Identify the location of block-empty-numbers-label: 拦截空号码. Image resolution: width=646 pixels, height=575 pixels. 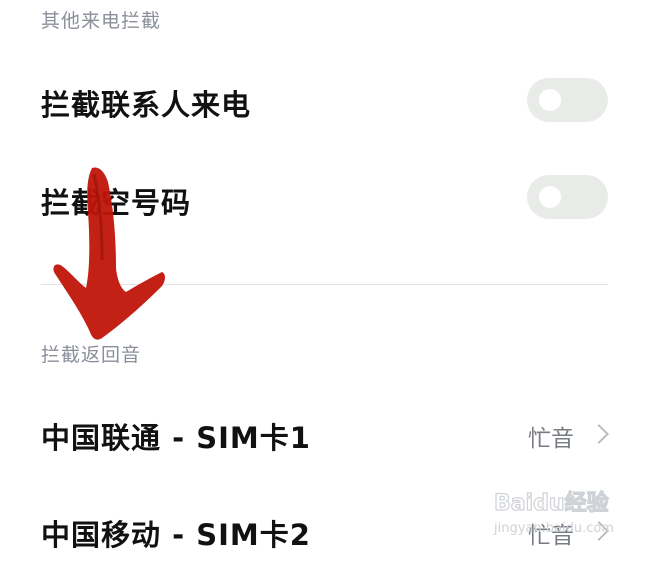
(116, 203).